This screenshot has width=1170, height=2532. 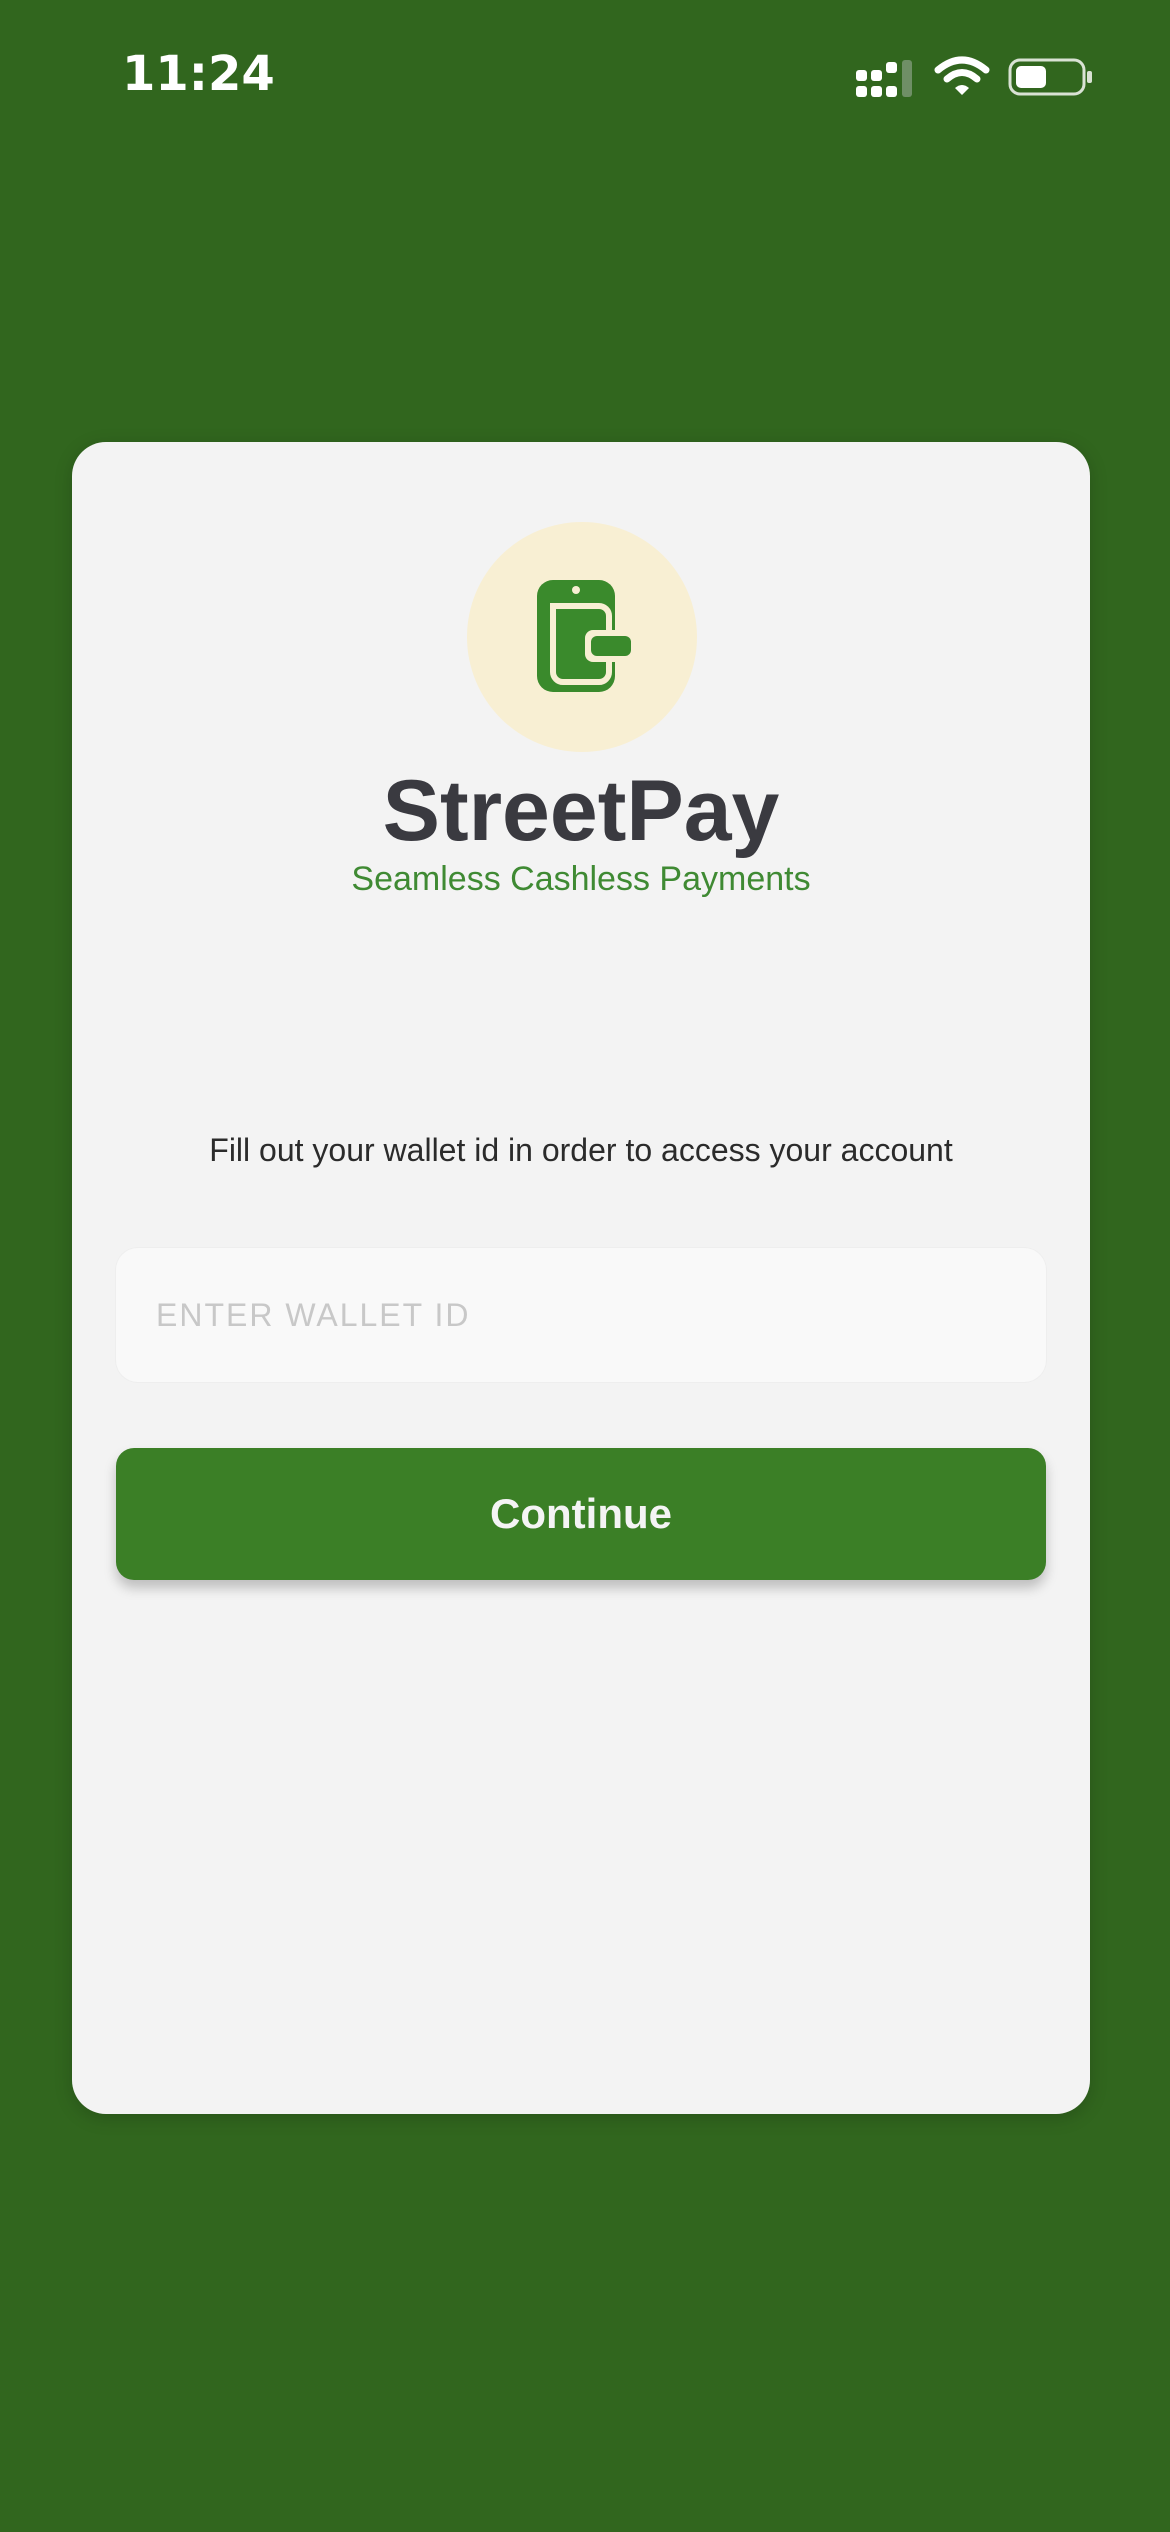 What do you see at coordinates (581, 811) in the screenshot?
I see `app-title: StreetPay` at bounding box center [581, 811].